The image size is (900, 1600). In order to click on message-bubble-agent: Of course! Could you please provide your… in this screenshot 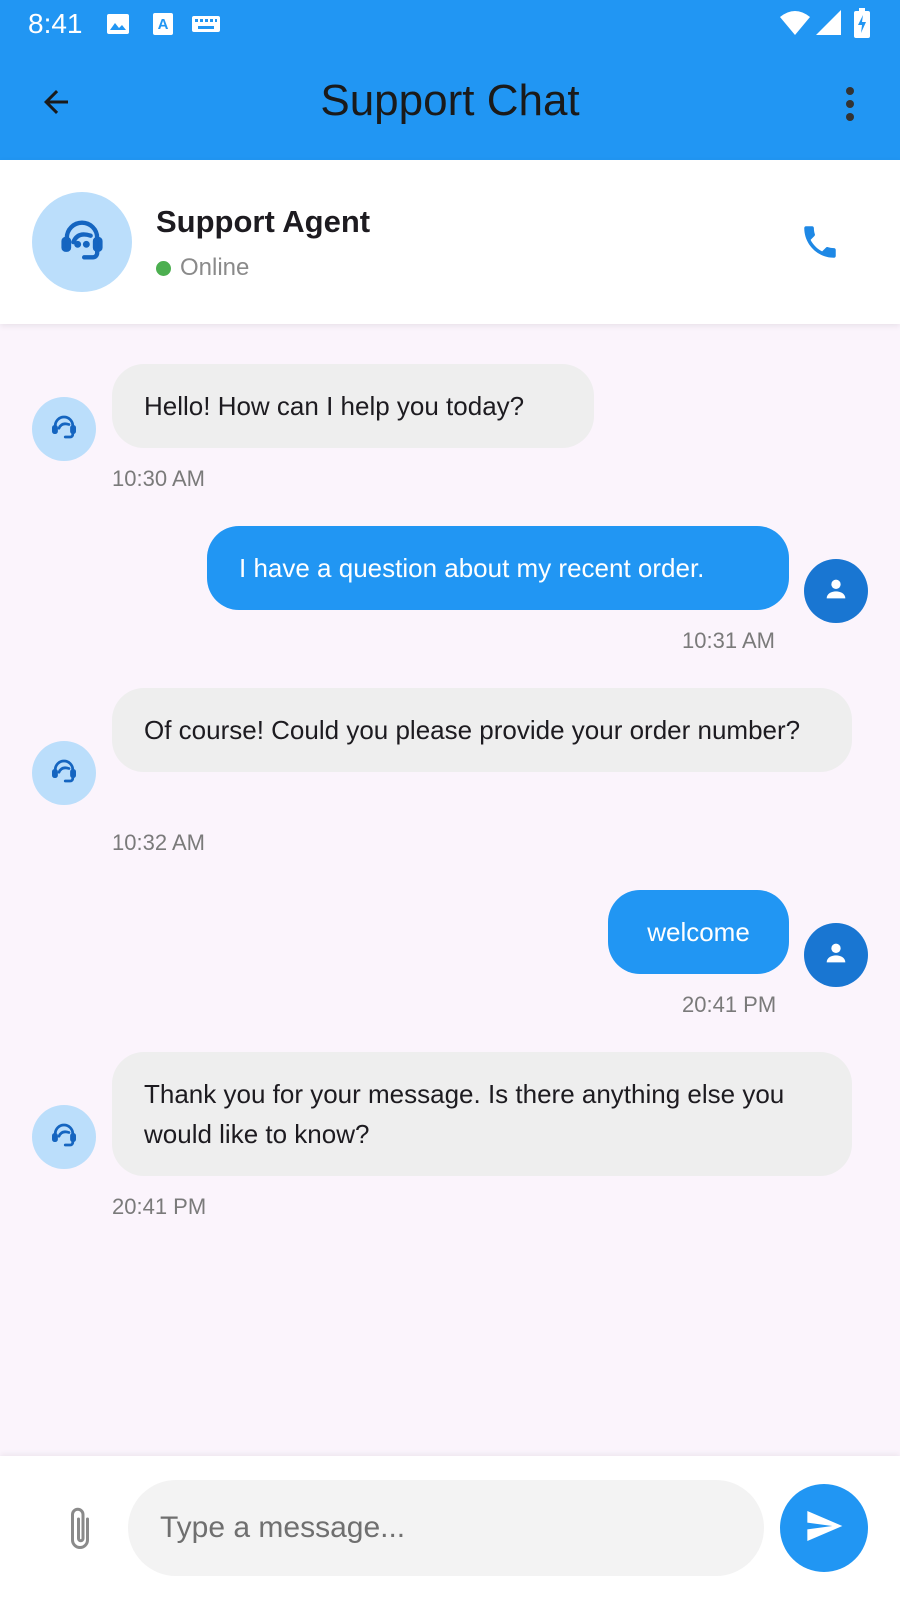, I will do `click(482, 730)`.